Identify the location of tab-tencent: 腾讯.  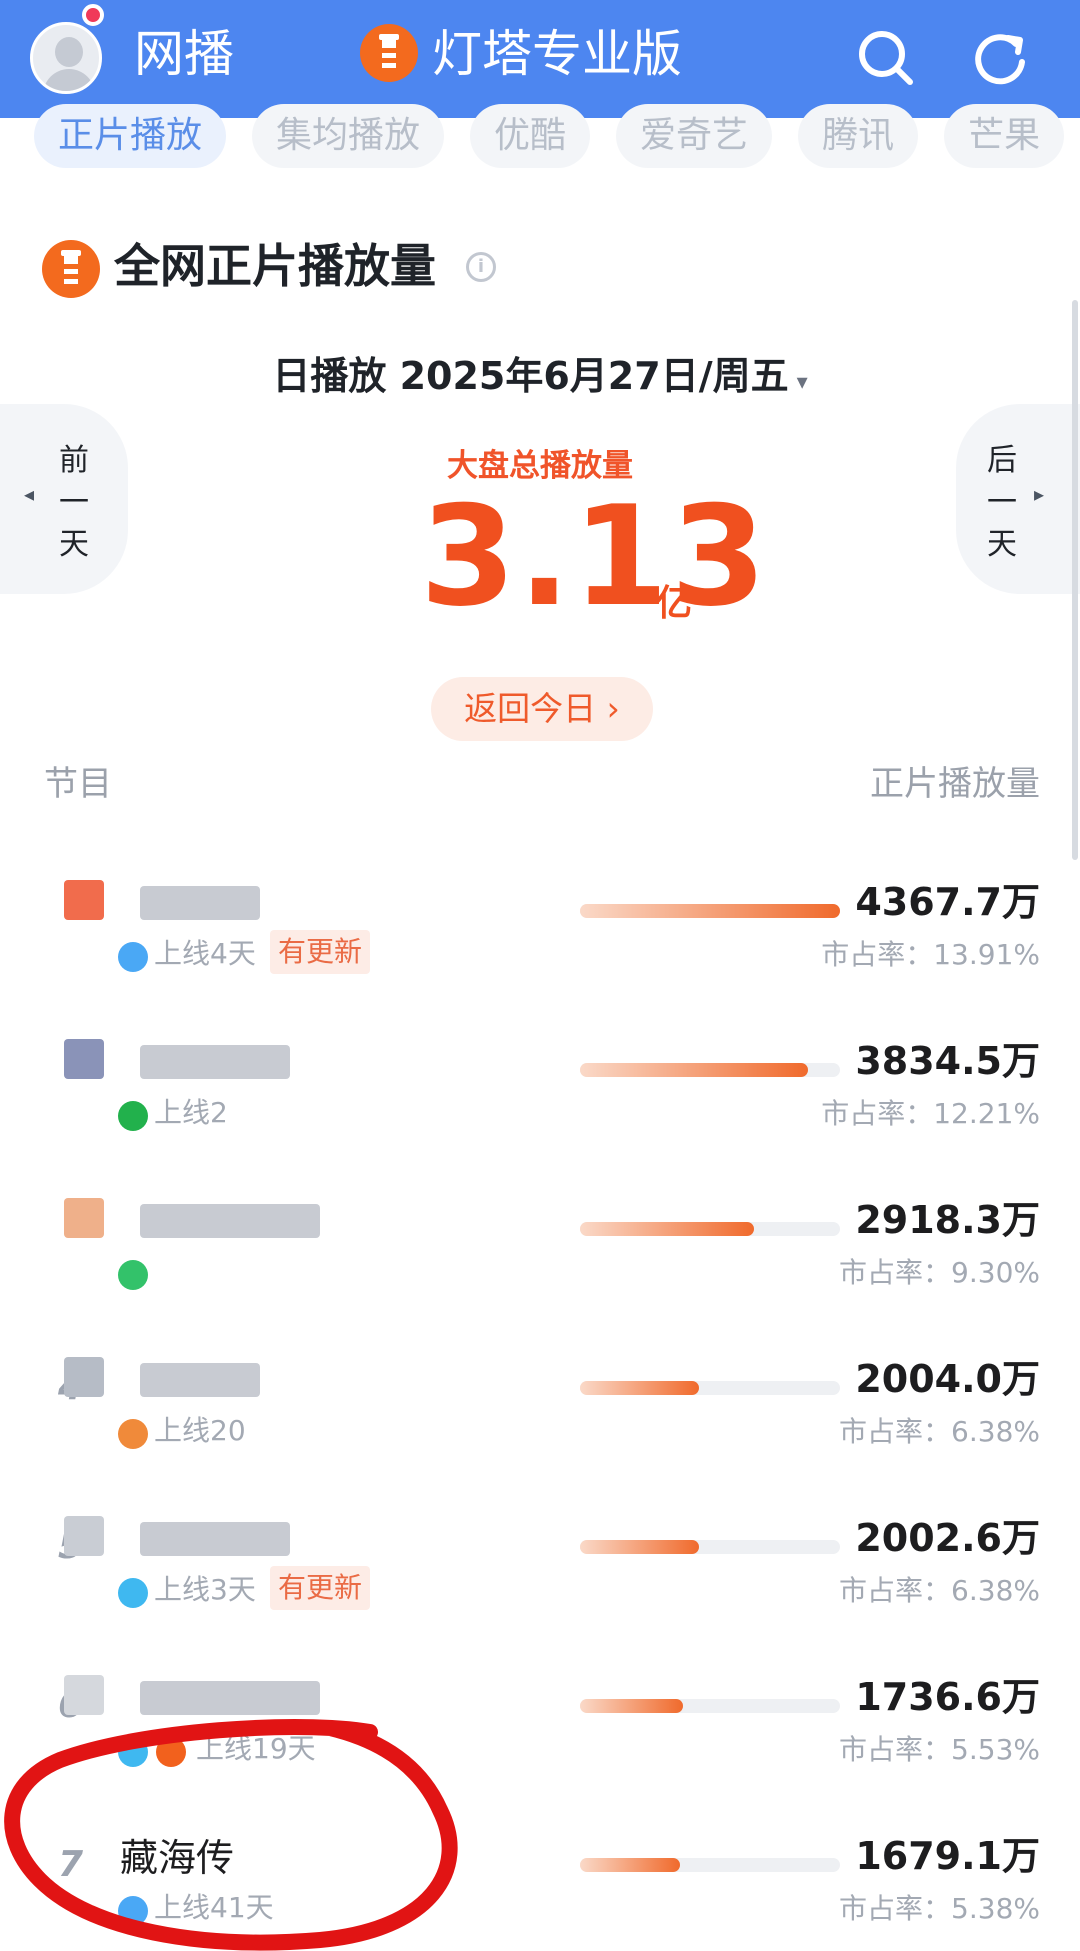
(858, 136).